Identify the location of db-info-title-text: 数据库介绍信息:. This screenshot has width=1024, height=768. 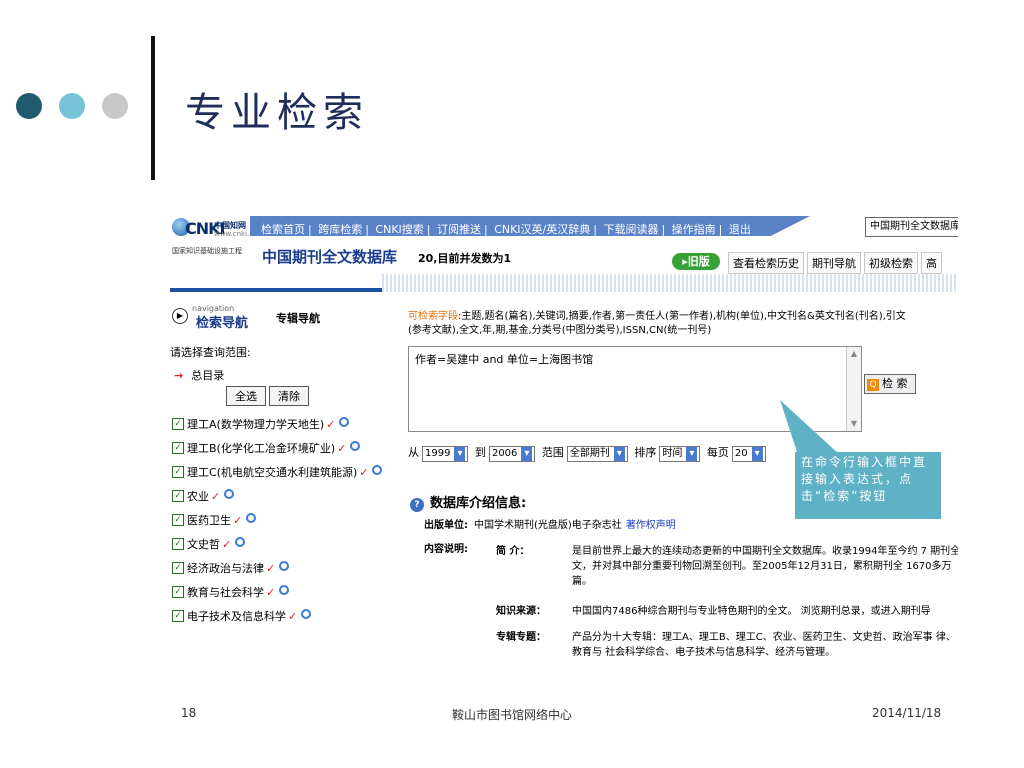
(478, 503).